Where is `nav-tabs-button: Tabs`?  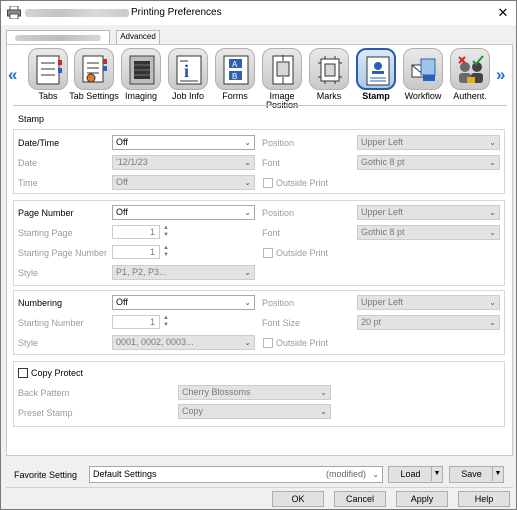 nav-tabs-button: Tabs is located at coordinates (48, 77).